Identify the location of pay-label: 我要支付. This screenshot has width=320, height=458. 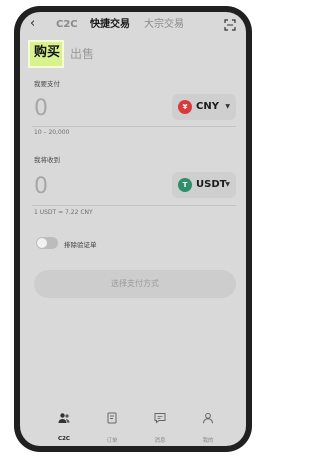
(47, 84).